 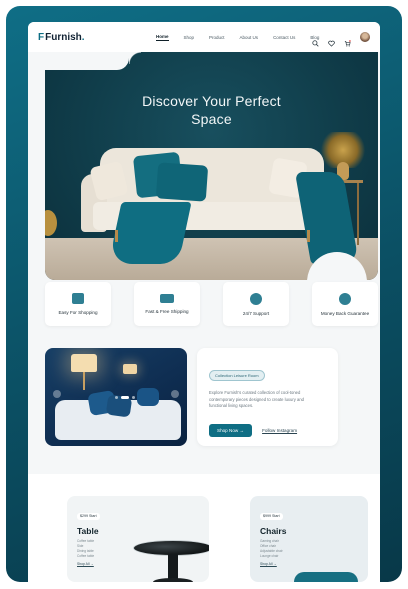 I want to click on feature-easy-shopping: Easy For Shopping, so click(x=78, y=304).